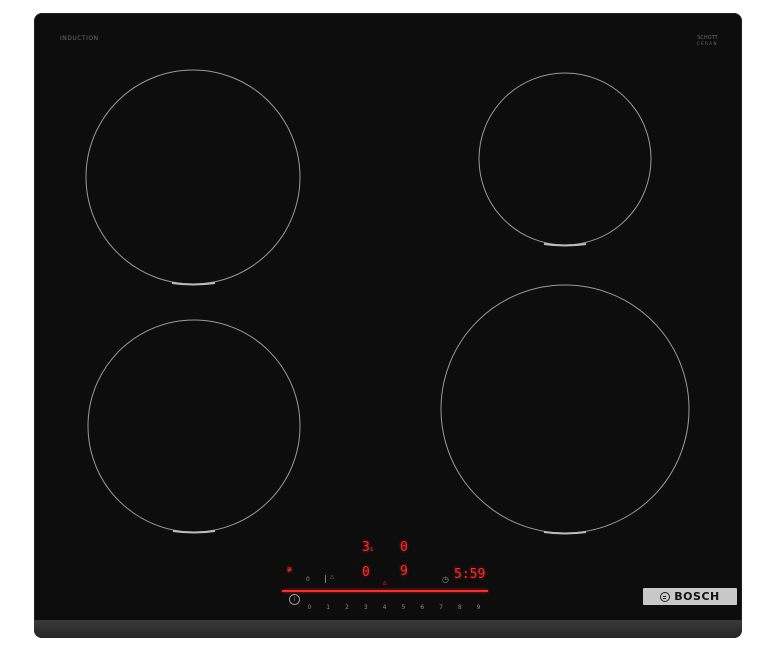 The image size is (775, 662). I want to click on slider-step-6: 6, so click(422, 607).